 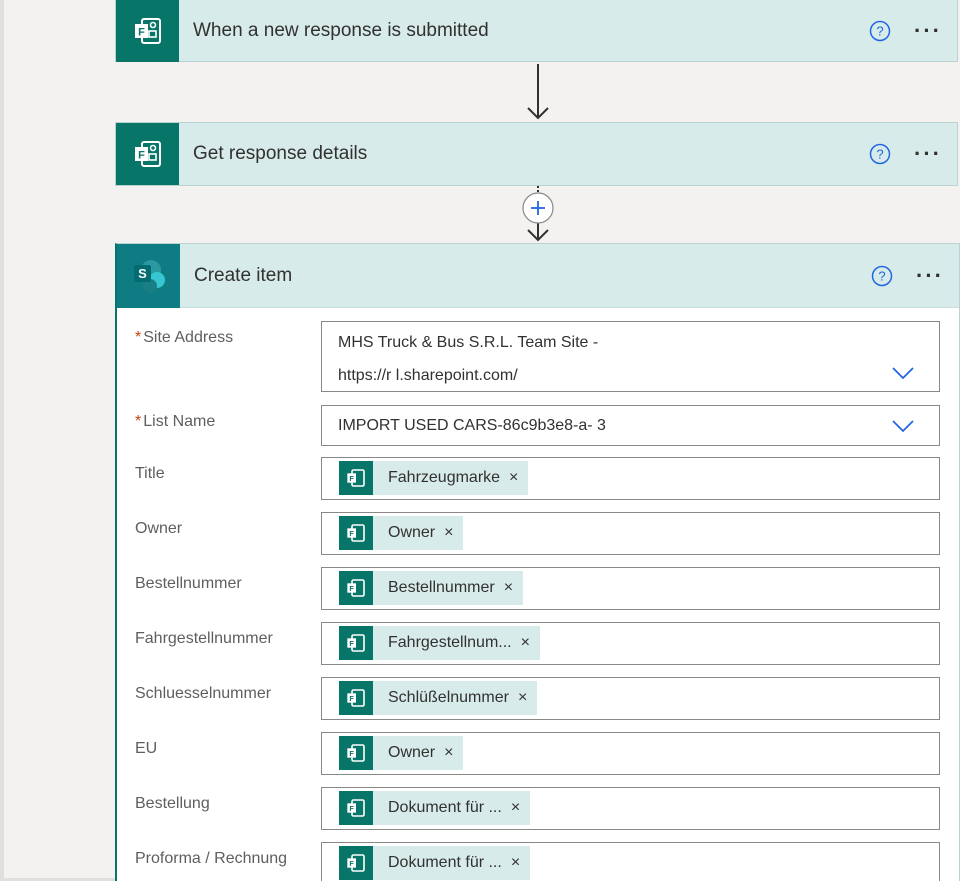 What do you see at coordinates (441, 587) in the screenshot?
I see `token-label: Bestellnummer` at bounding box center [441, 587].